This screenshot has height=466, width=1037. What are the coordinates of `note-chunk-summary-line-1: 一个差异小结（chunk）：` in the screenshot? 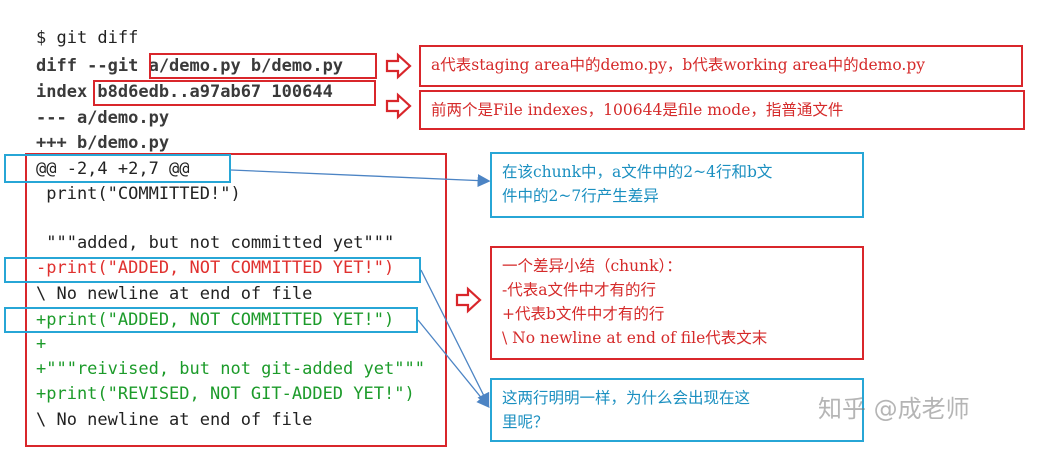 It's located at (592, 266).